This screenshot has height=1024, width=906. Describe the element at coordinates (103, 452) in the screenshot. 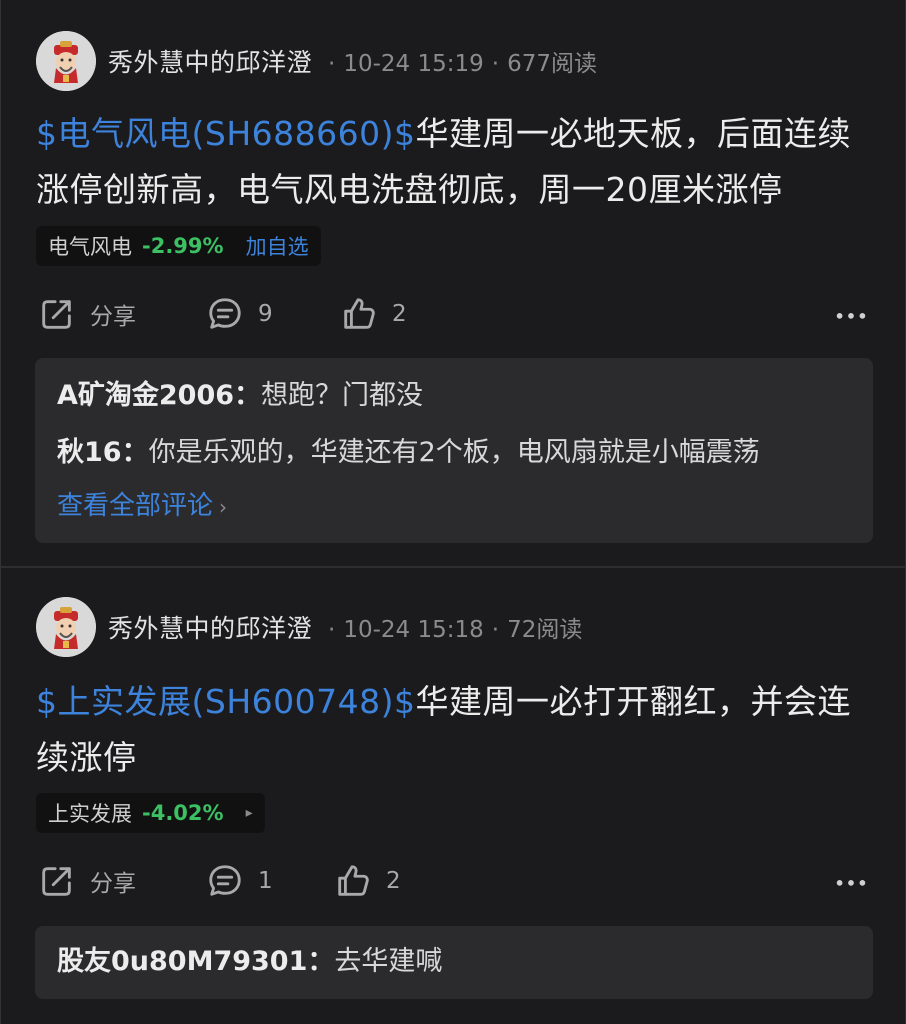

I see `comment-user: 秋16：` at that location.